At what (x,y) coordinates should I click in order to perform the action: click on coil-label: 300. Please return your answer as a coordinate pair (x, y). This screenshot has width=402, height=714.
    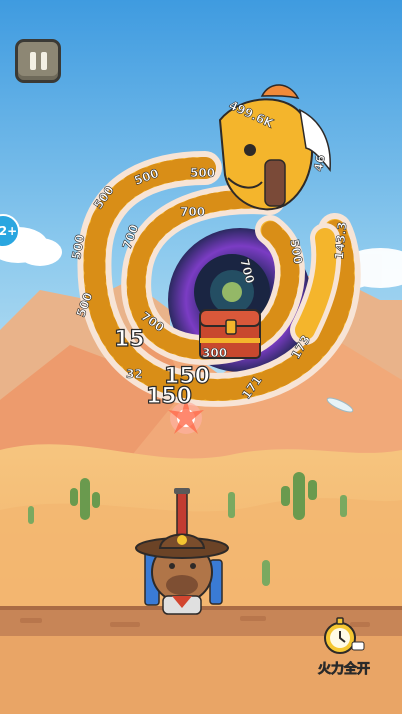
    Looking at the image, I should click on (214, 353).